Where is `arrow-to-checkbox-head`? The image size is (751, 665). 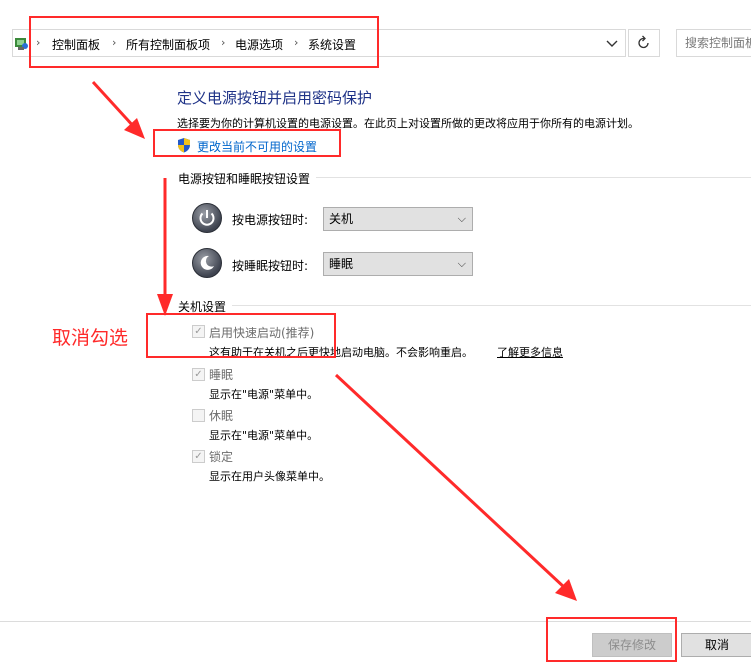 arrow-to-checkbox-head is located at coordinates (165, 305).